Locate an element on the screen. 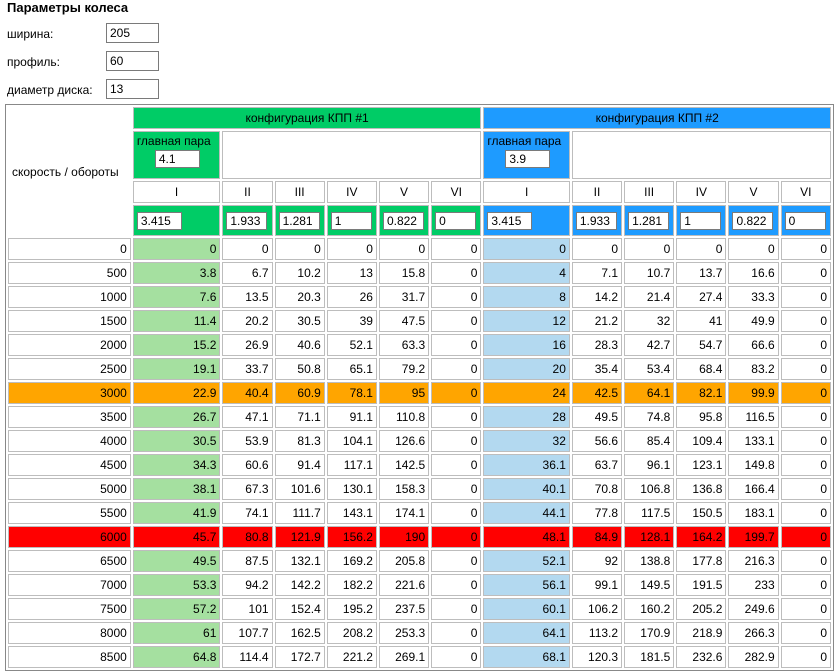 Image resolution: width=838 pixels, height=671 pixels. width-label: ширина: is located at coordinates (30, 34).